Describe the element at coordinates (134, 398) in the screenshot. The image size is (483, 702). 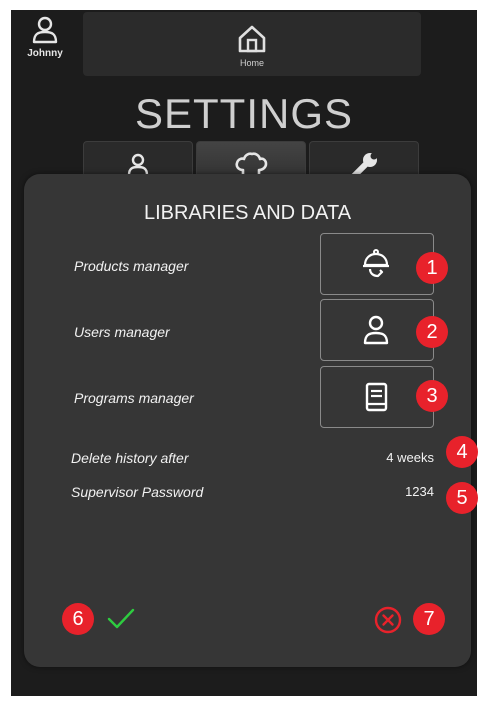
I see `programs-manager-label: Programs manager` at that location.